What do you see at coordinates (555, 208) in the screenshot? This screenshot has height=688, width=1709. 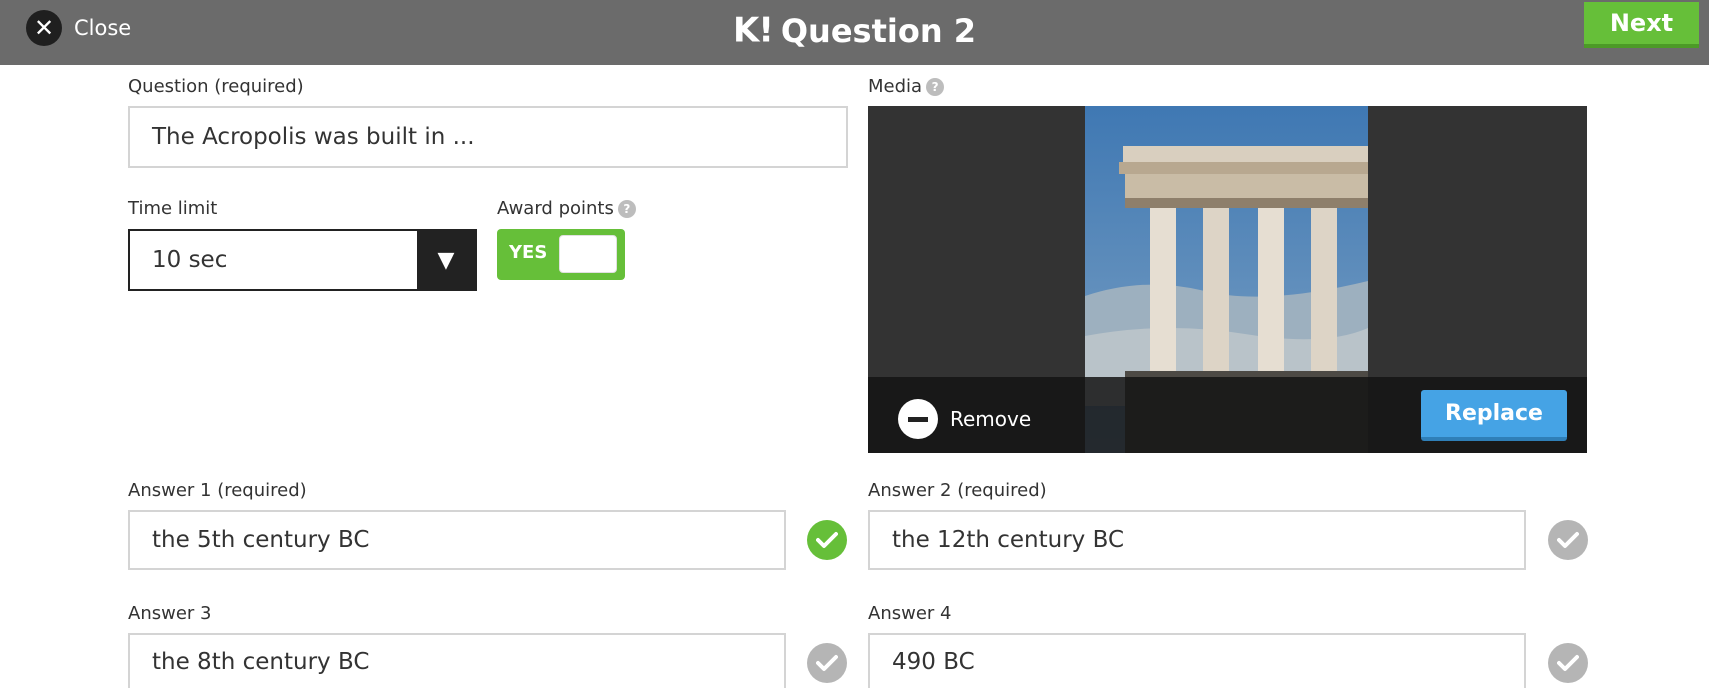 I see `award-points-text: Award points` at bounding box center [555, 208].